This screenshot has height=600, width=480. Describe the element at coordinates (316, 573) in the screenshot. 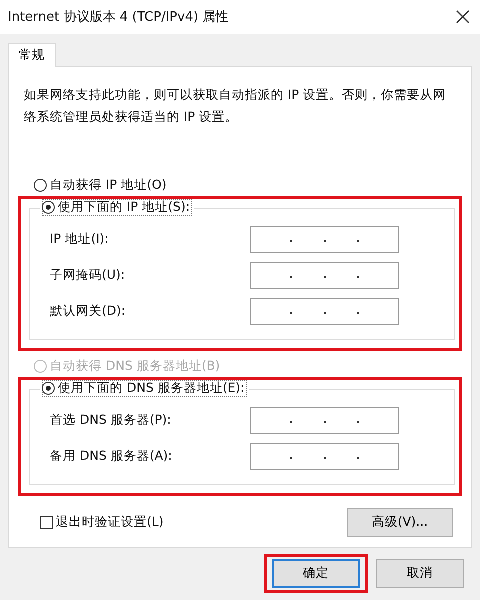

I see `ok-button: 确定` at that location.